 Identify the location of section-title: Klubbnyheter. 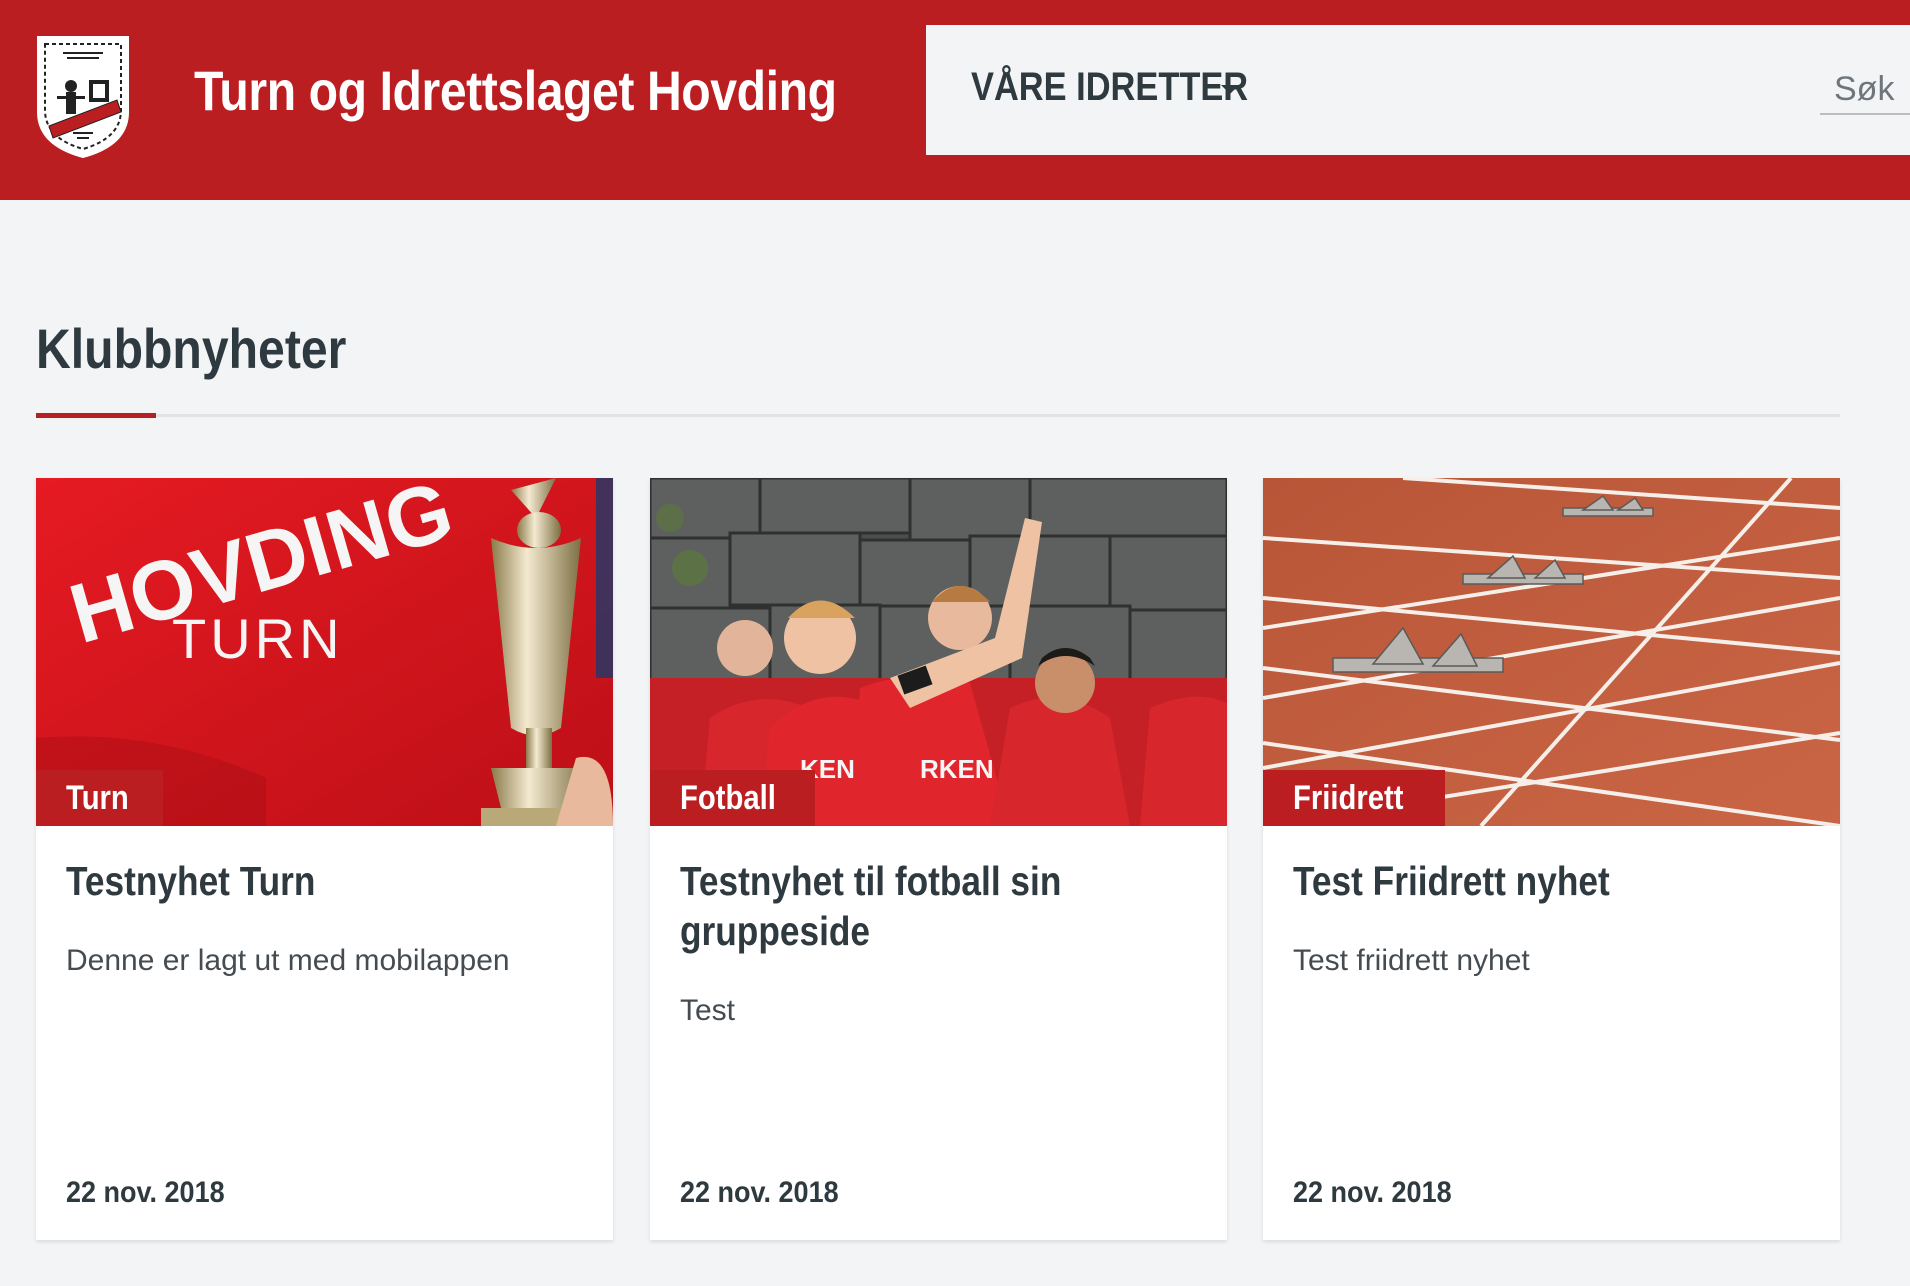
(191, 348).